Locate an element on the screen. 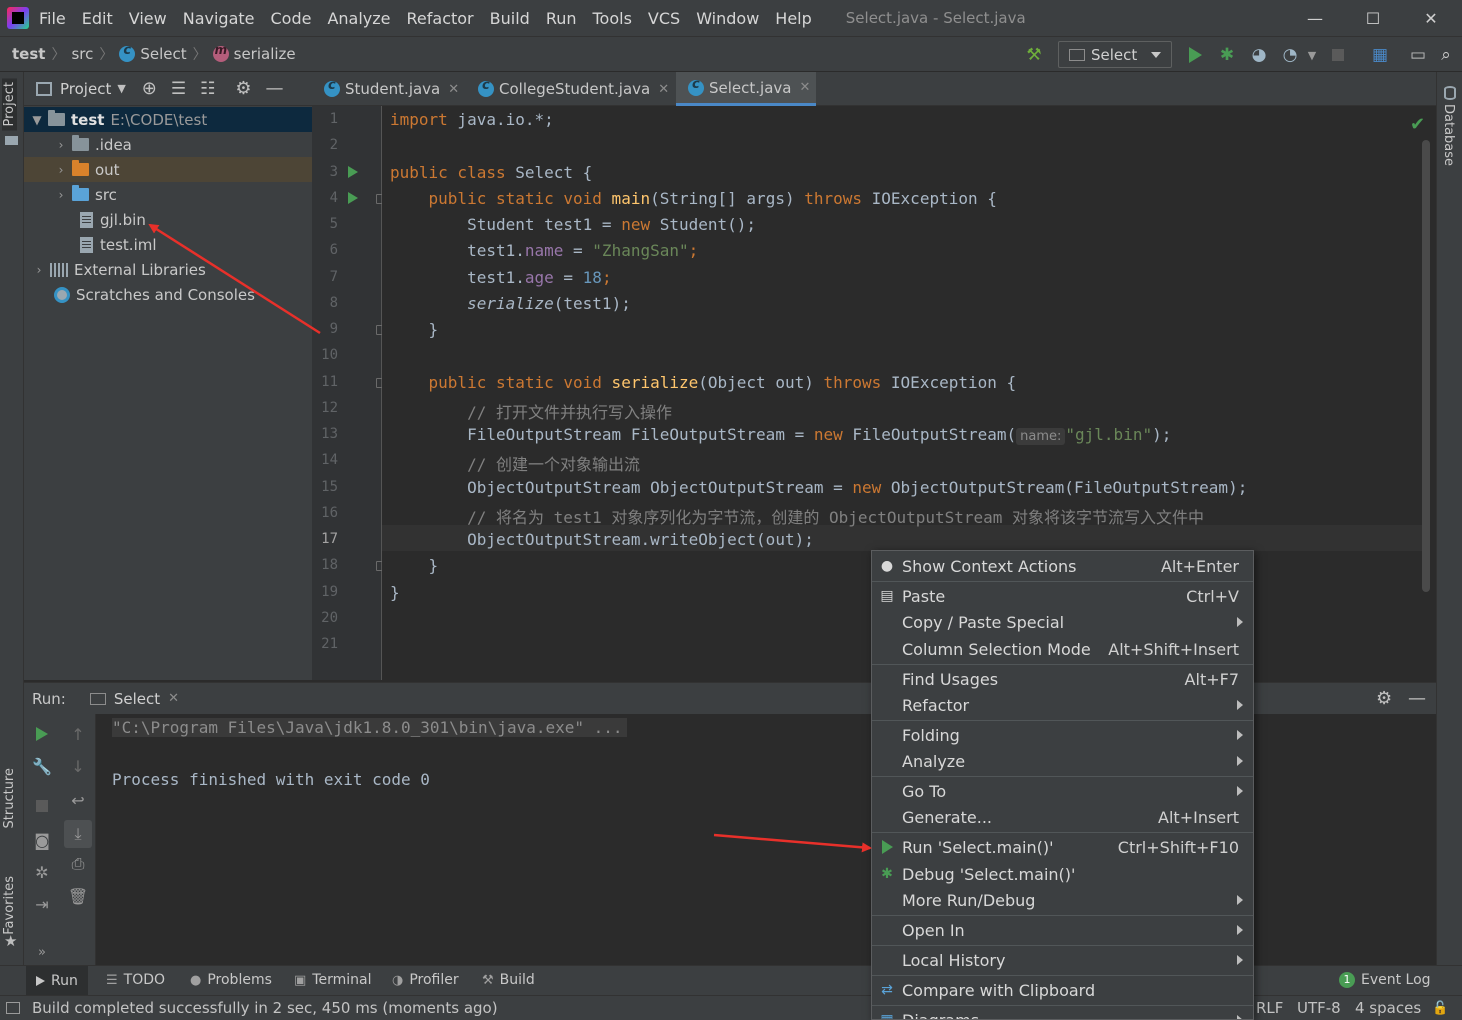 This screenshot has height=1020, width=1462. menu-item-generate: Generate... Alt+Insert is located at coordinates (1062, 817).